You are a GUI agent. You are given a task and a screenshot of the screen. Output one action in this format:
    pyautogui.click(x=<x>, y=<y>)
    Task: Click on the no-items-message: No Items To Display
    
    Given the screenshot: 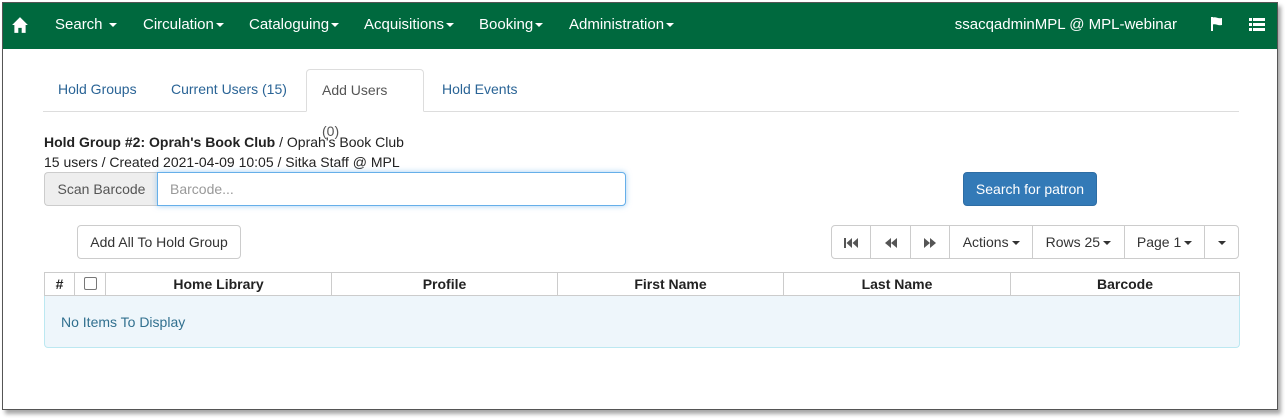 What is the action you would take?
    pyautogui.click(x=642, y=322)
    